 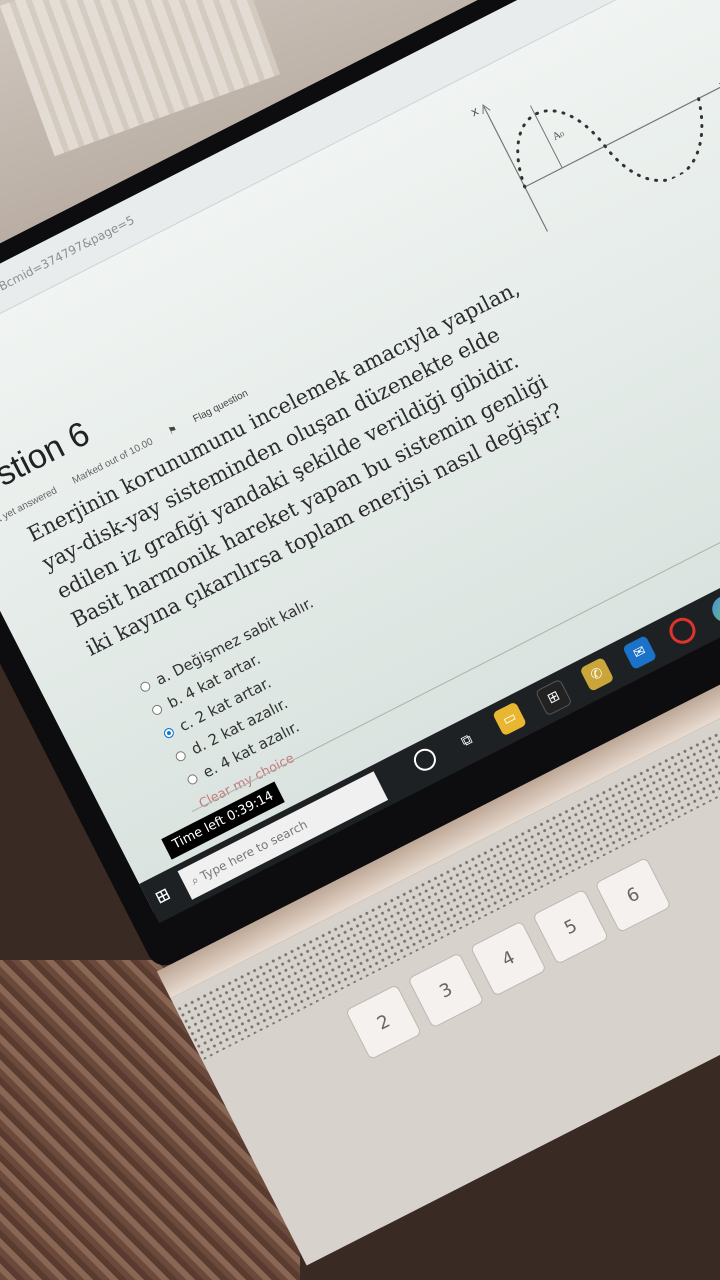 I want to click on file-explorer-icon: ▭, so click(x=510, y=719).